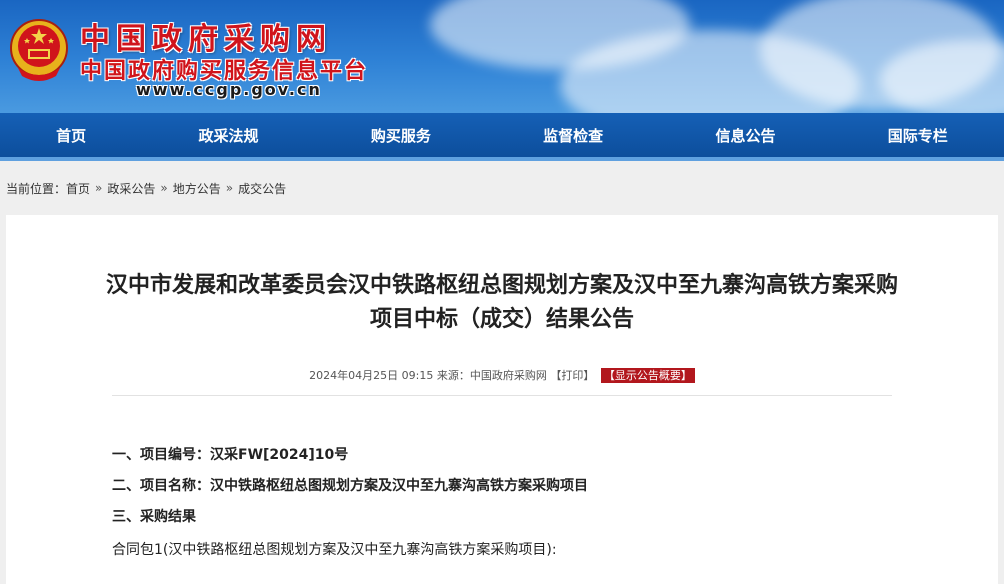 Image resolution: width=1004 pixels, height=584 pixels. I want to click on show-summary-button: 【显示公告概要】, so click(647, 375).